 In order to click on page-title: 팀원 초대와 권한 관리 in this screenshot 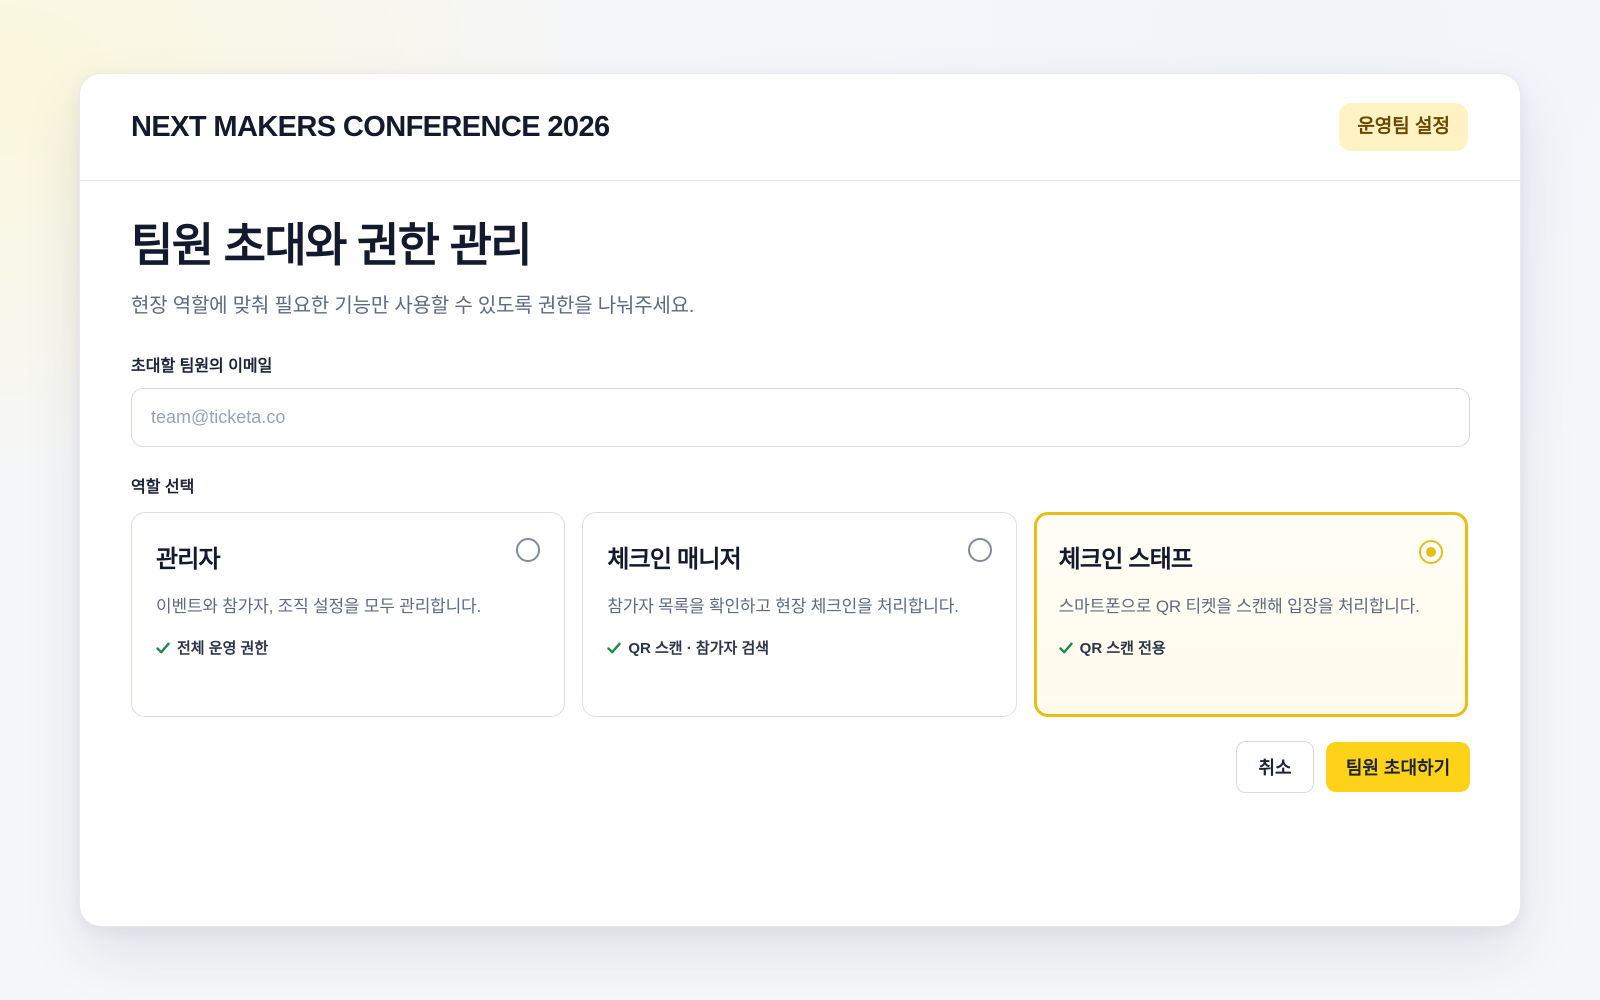, I will do `click(332, 245)`.